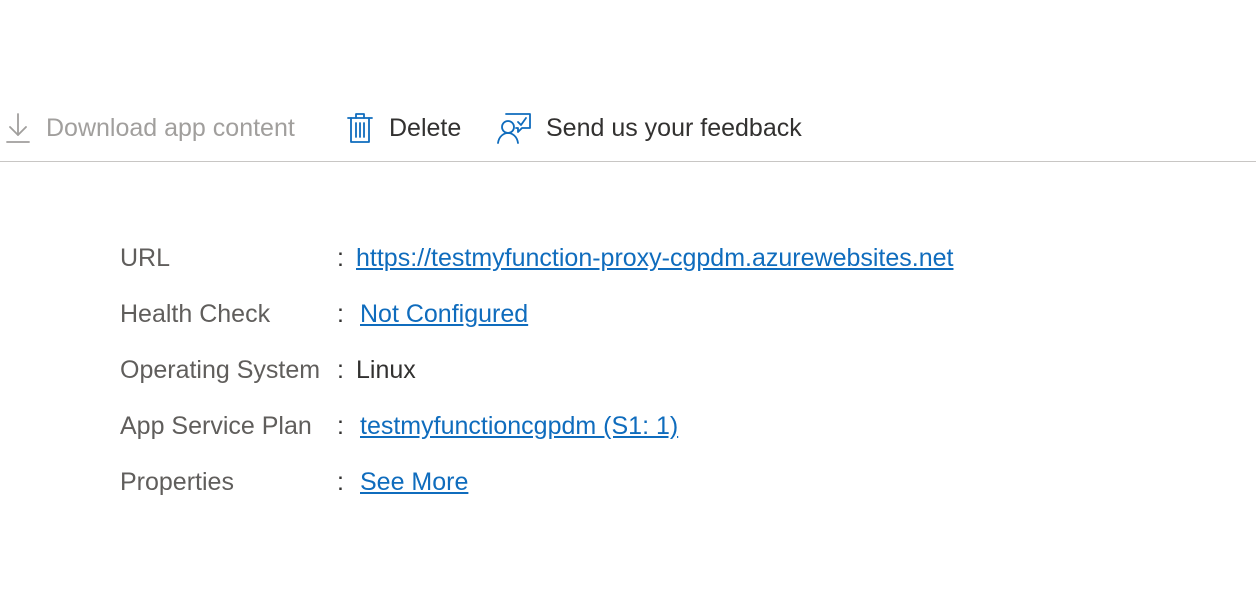  I want to click on trash-icon, so click(360, 128).